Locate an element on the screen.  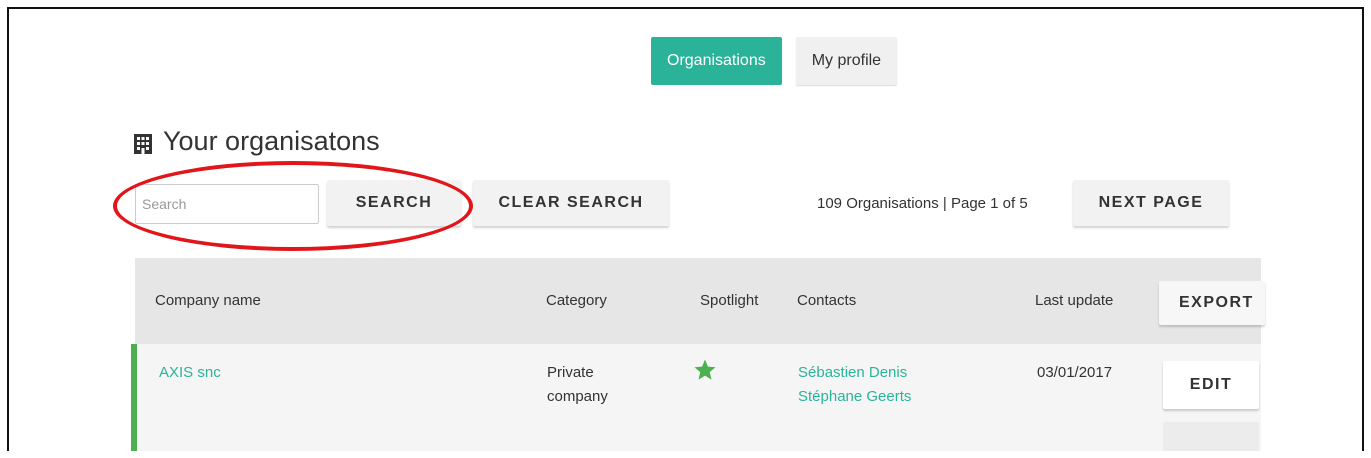
category-line-2: company is located at coordinates (577, 396).